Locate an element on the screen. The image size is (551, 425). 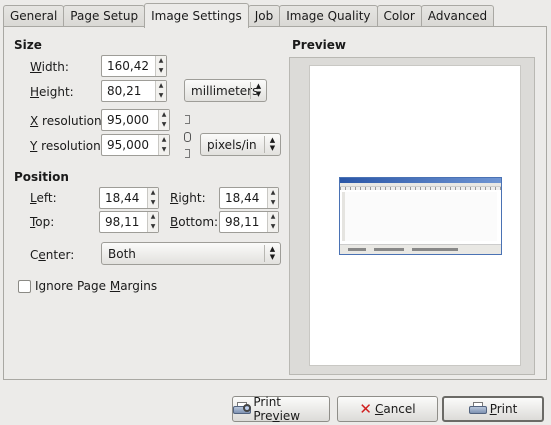
left-label: Left: is located at coordinates (43, 198).